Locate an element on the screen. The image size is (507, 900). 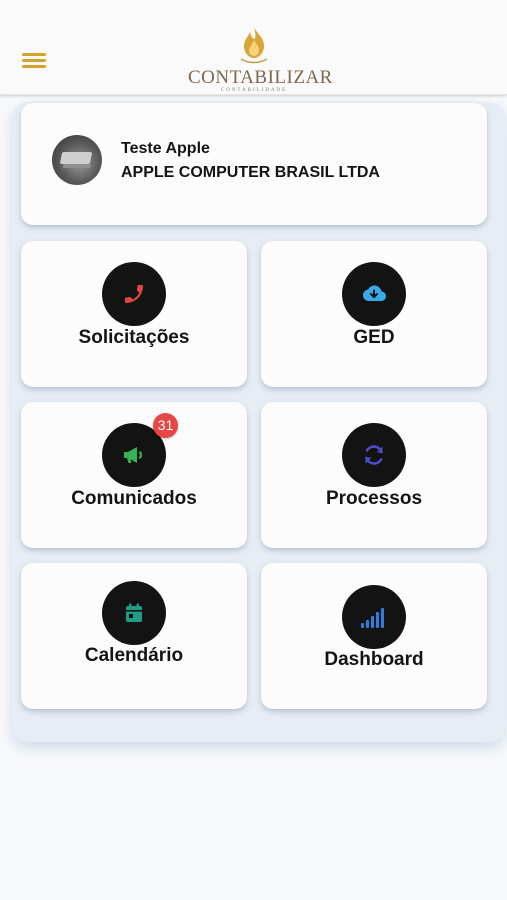
tile-processos: Processos is located at coordinates (374, 475).